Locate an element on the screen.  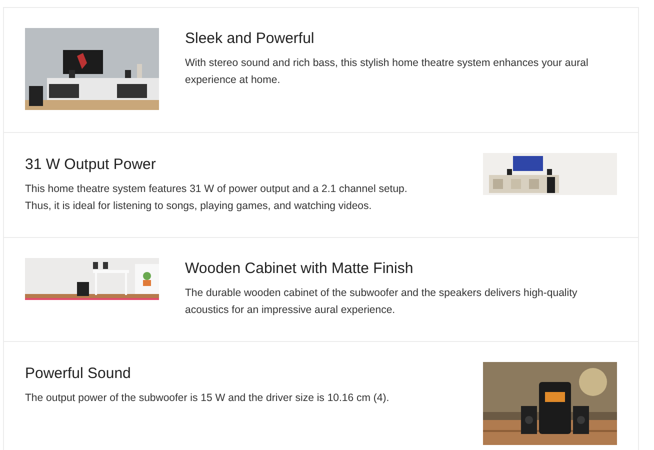
feature-description: The durable wooden cabinet of the subwoofer and the speakers delivers high-quality acoustics for an impressive aural experience. is located at coordinates (381, 302).